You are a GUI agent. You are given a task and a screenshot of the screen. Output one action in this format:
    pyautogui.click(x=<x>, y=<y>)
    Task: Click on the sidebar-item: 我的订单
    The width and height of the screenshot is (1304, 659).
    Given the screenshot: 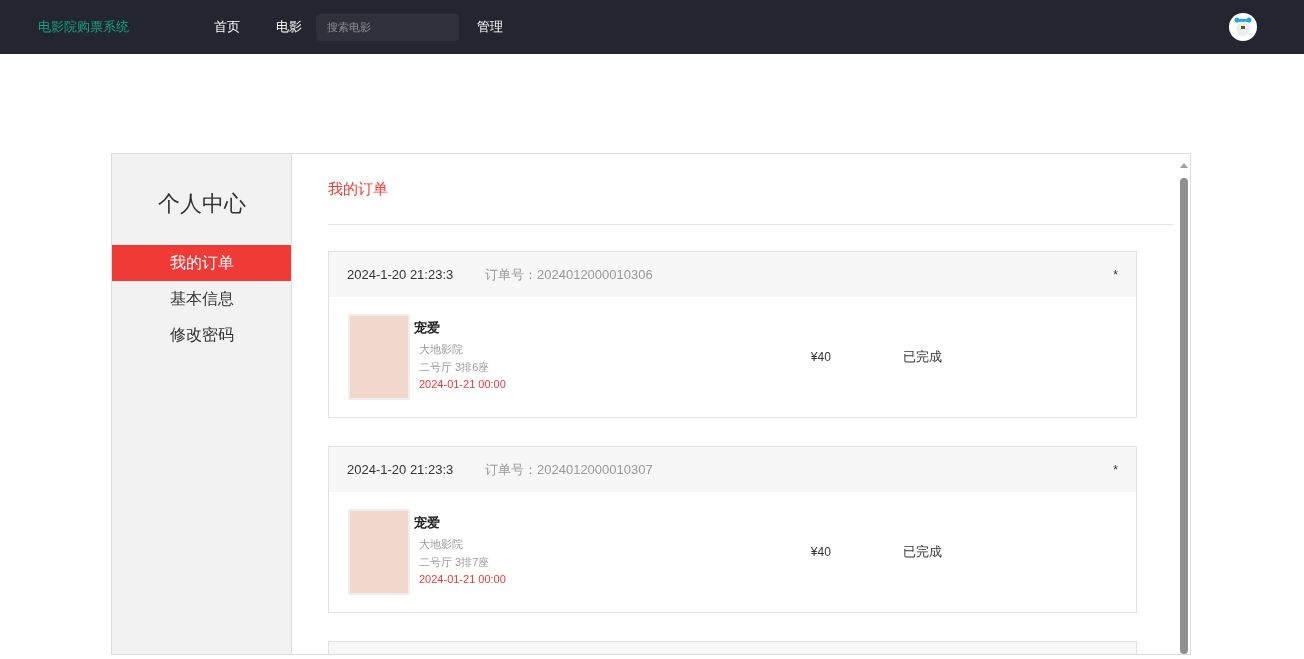 What is the action you would take?
    pyautogui.click(x=201, y=263)
    